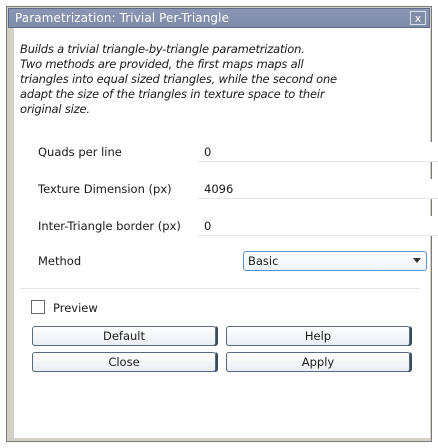  I want to click on preview-checkbox, so click(38, 307).